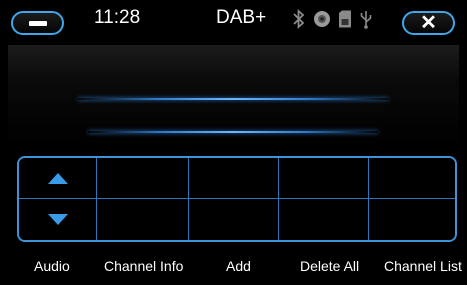 The image size is (467, 285). I want to click on status-bar: 11:28 DAB+ ✕, so click(233, 20).